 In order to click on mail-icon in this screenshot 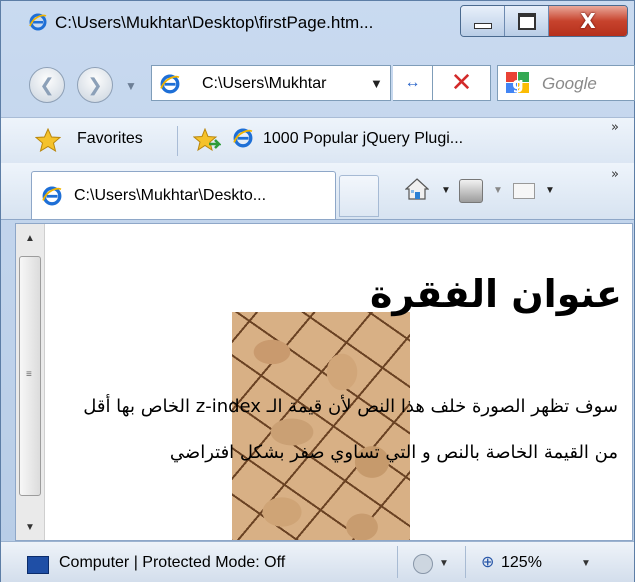, I will do `click(524, 191)`.